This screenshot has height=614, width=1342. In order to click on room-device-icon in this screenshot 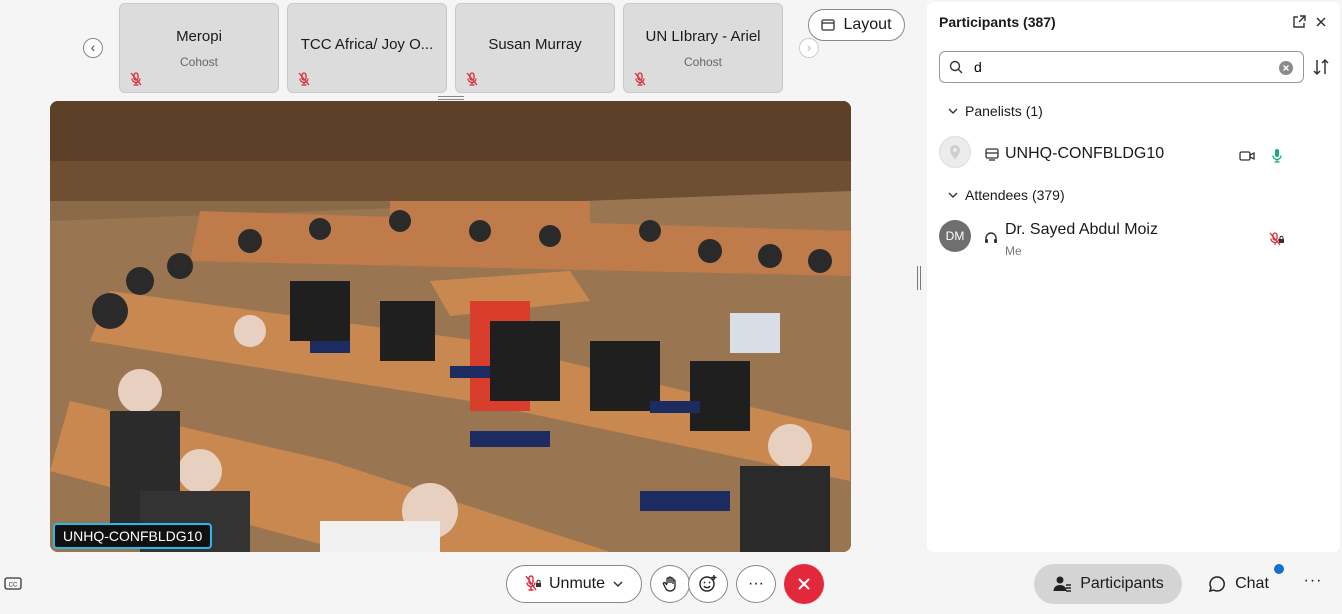, I will do `click(992, 154)`.